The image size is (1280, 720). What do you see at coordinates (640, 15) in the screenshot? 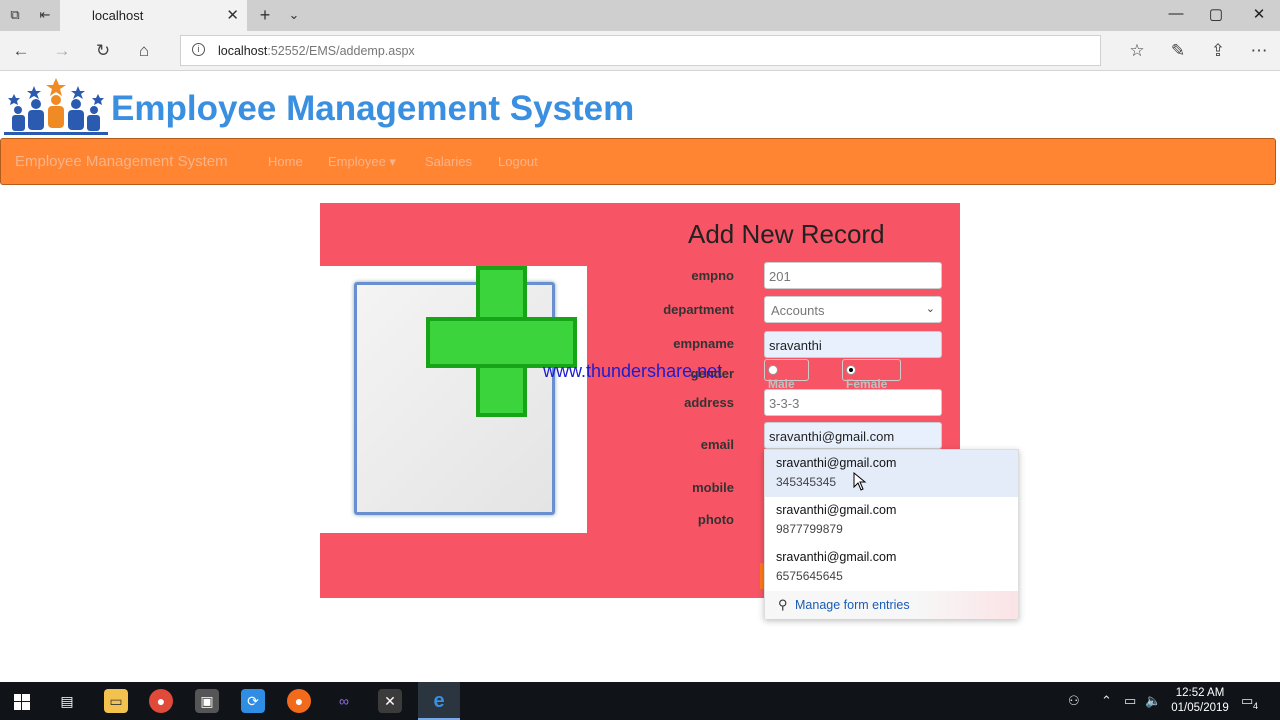
I see `browser-tab-bar: ⧉ ⇤ localhost ✕ + ⌄ — ▢ ✕` at bounding box center [640, 15].